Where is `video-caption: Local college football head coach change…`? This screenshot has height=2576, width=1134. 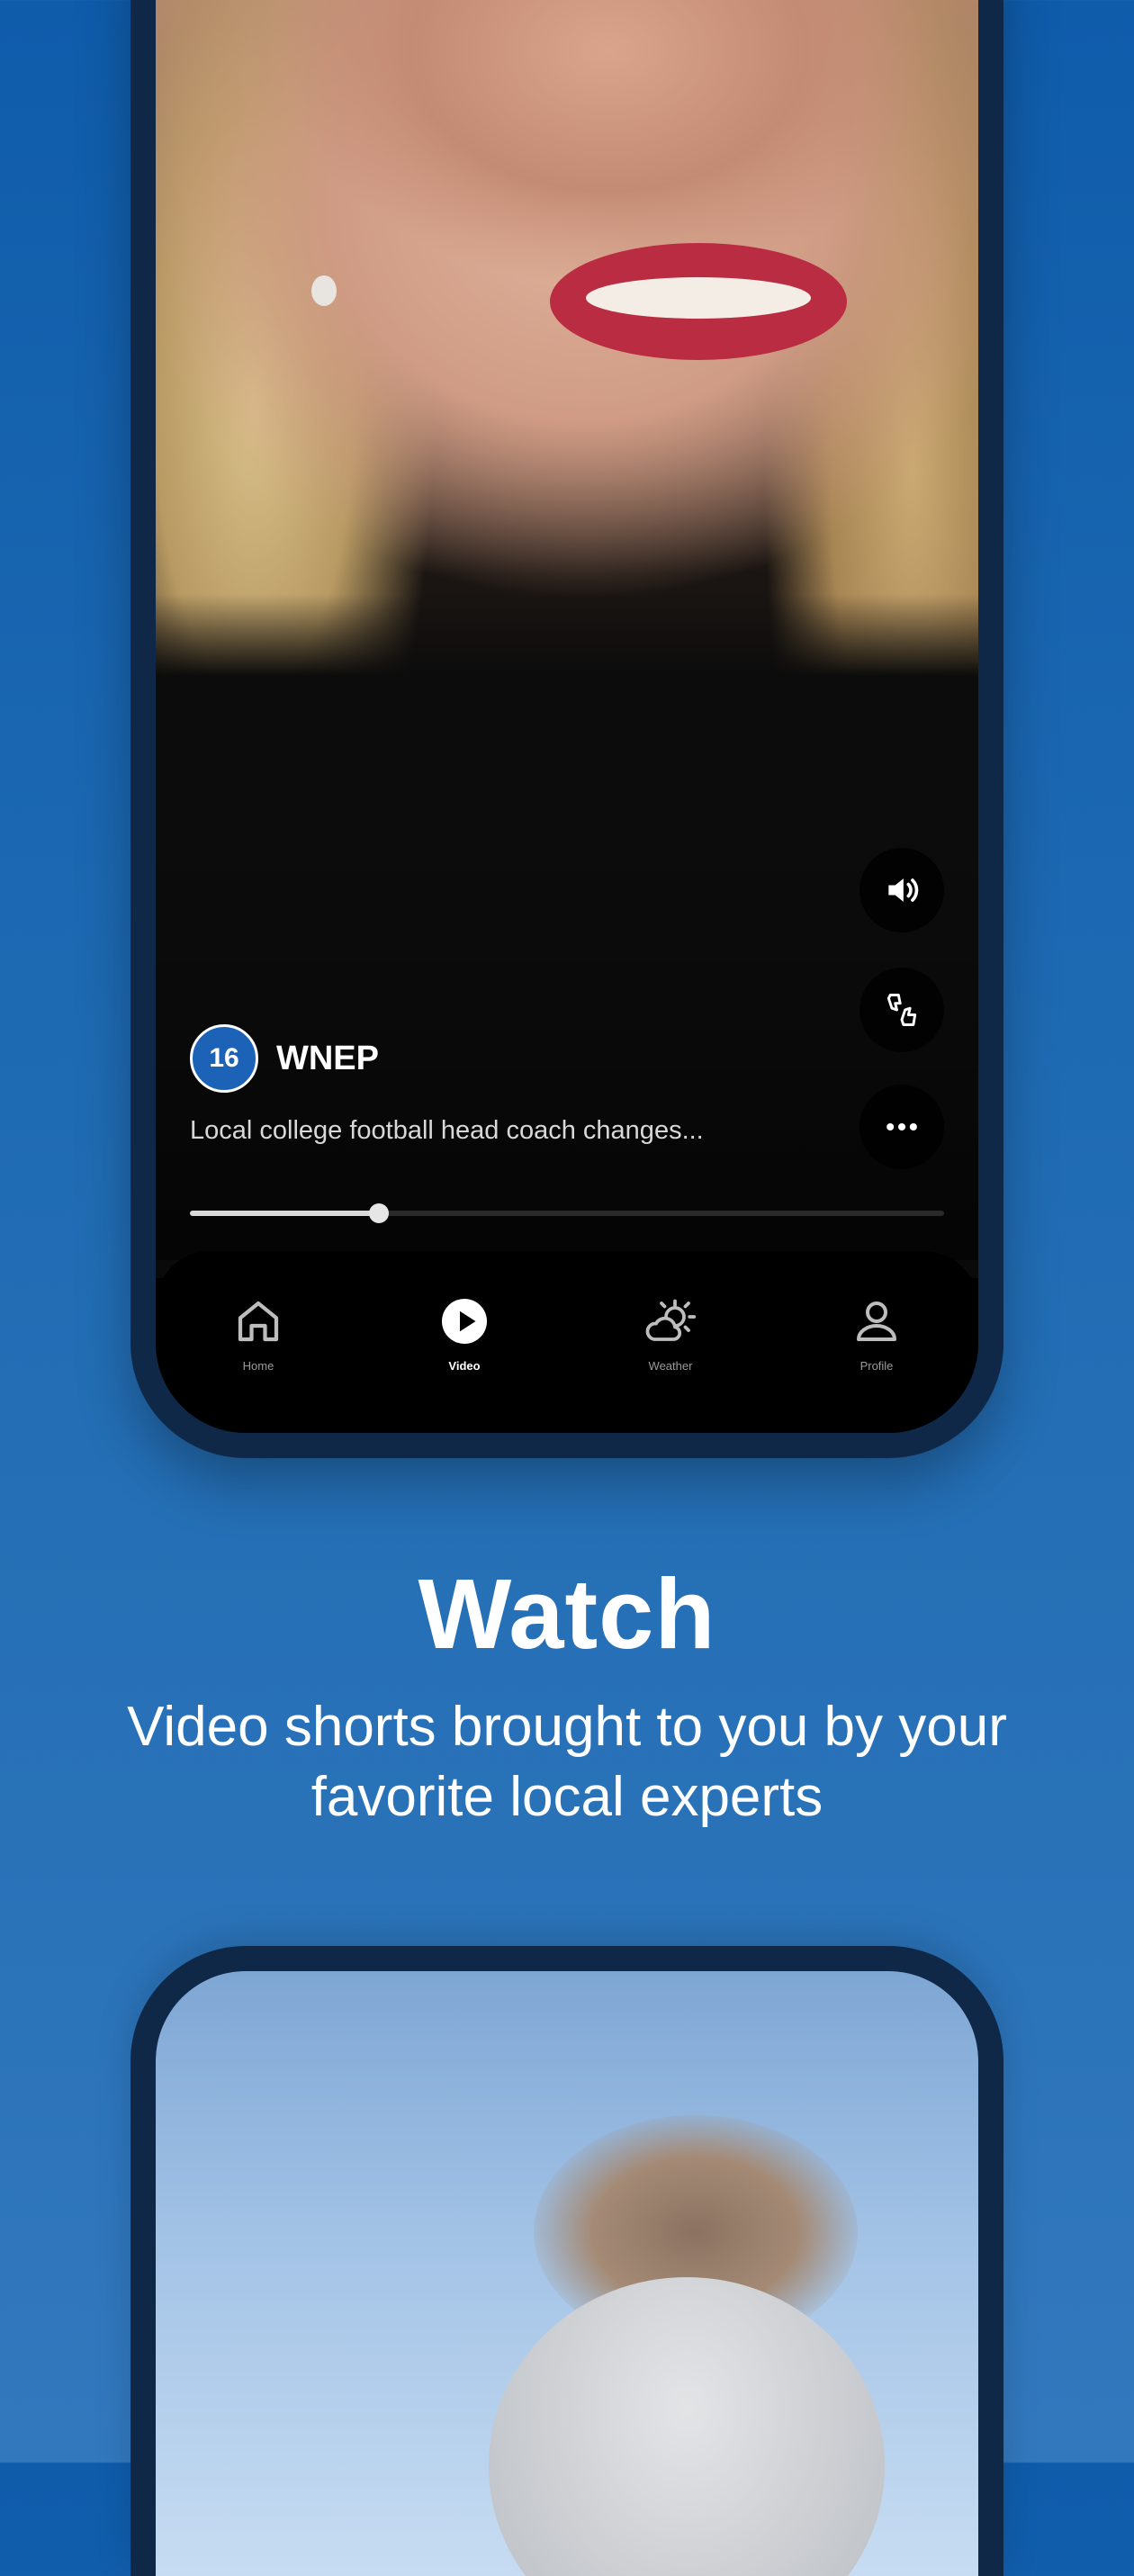 video-caption: Local college football head coach change… is located at coordinates (447, 1131).